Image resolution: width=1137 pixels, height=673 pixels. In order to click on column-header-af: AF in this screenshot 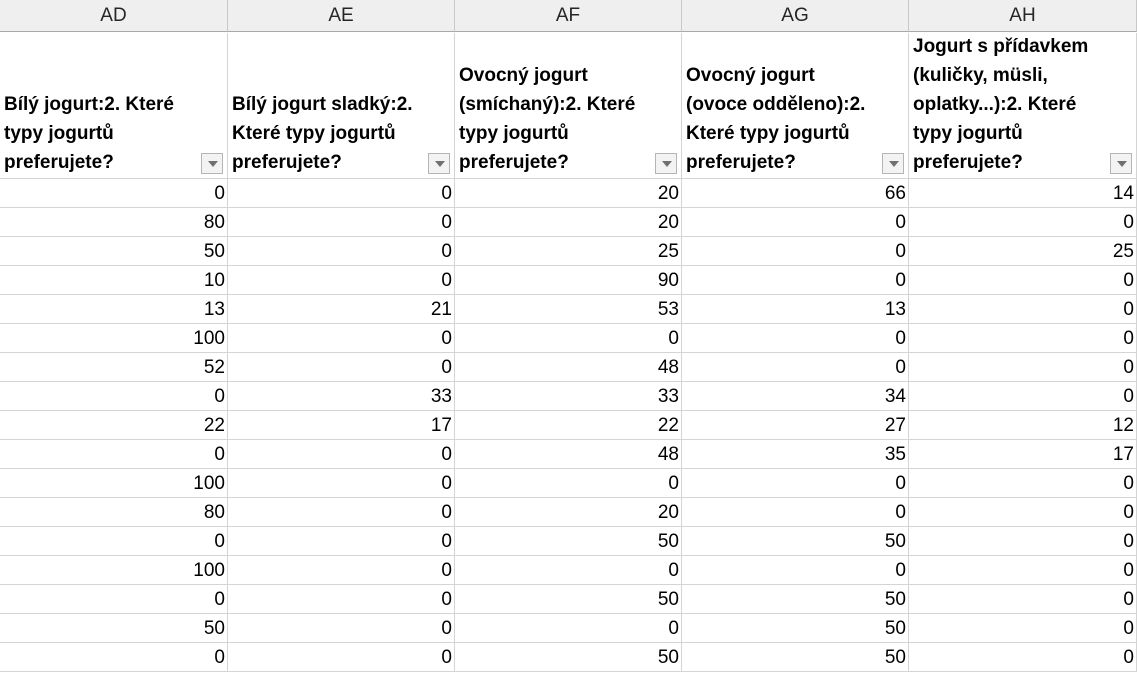, I will do `click(568, 16)`.